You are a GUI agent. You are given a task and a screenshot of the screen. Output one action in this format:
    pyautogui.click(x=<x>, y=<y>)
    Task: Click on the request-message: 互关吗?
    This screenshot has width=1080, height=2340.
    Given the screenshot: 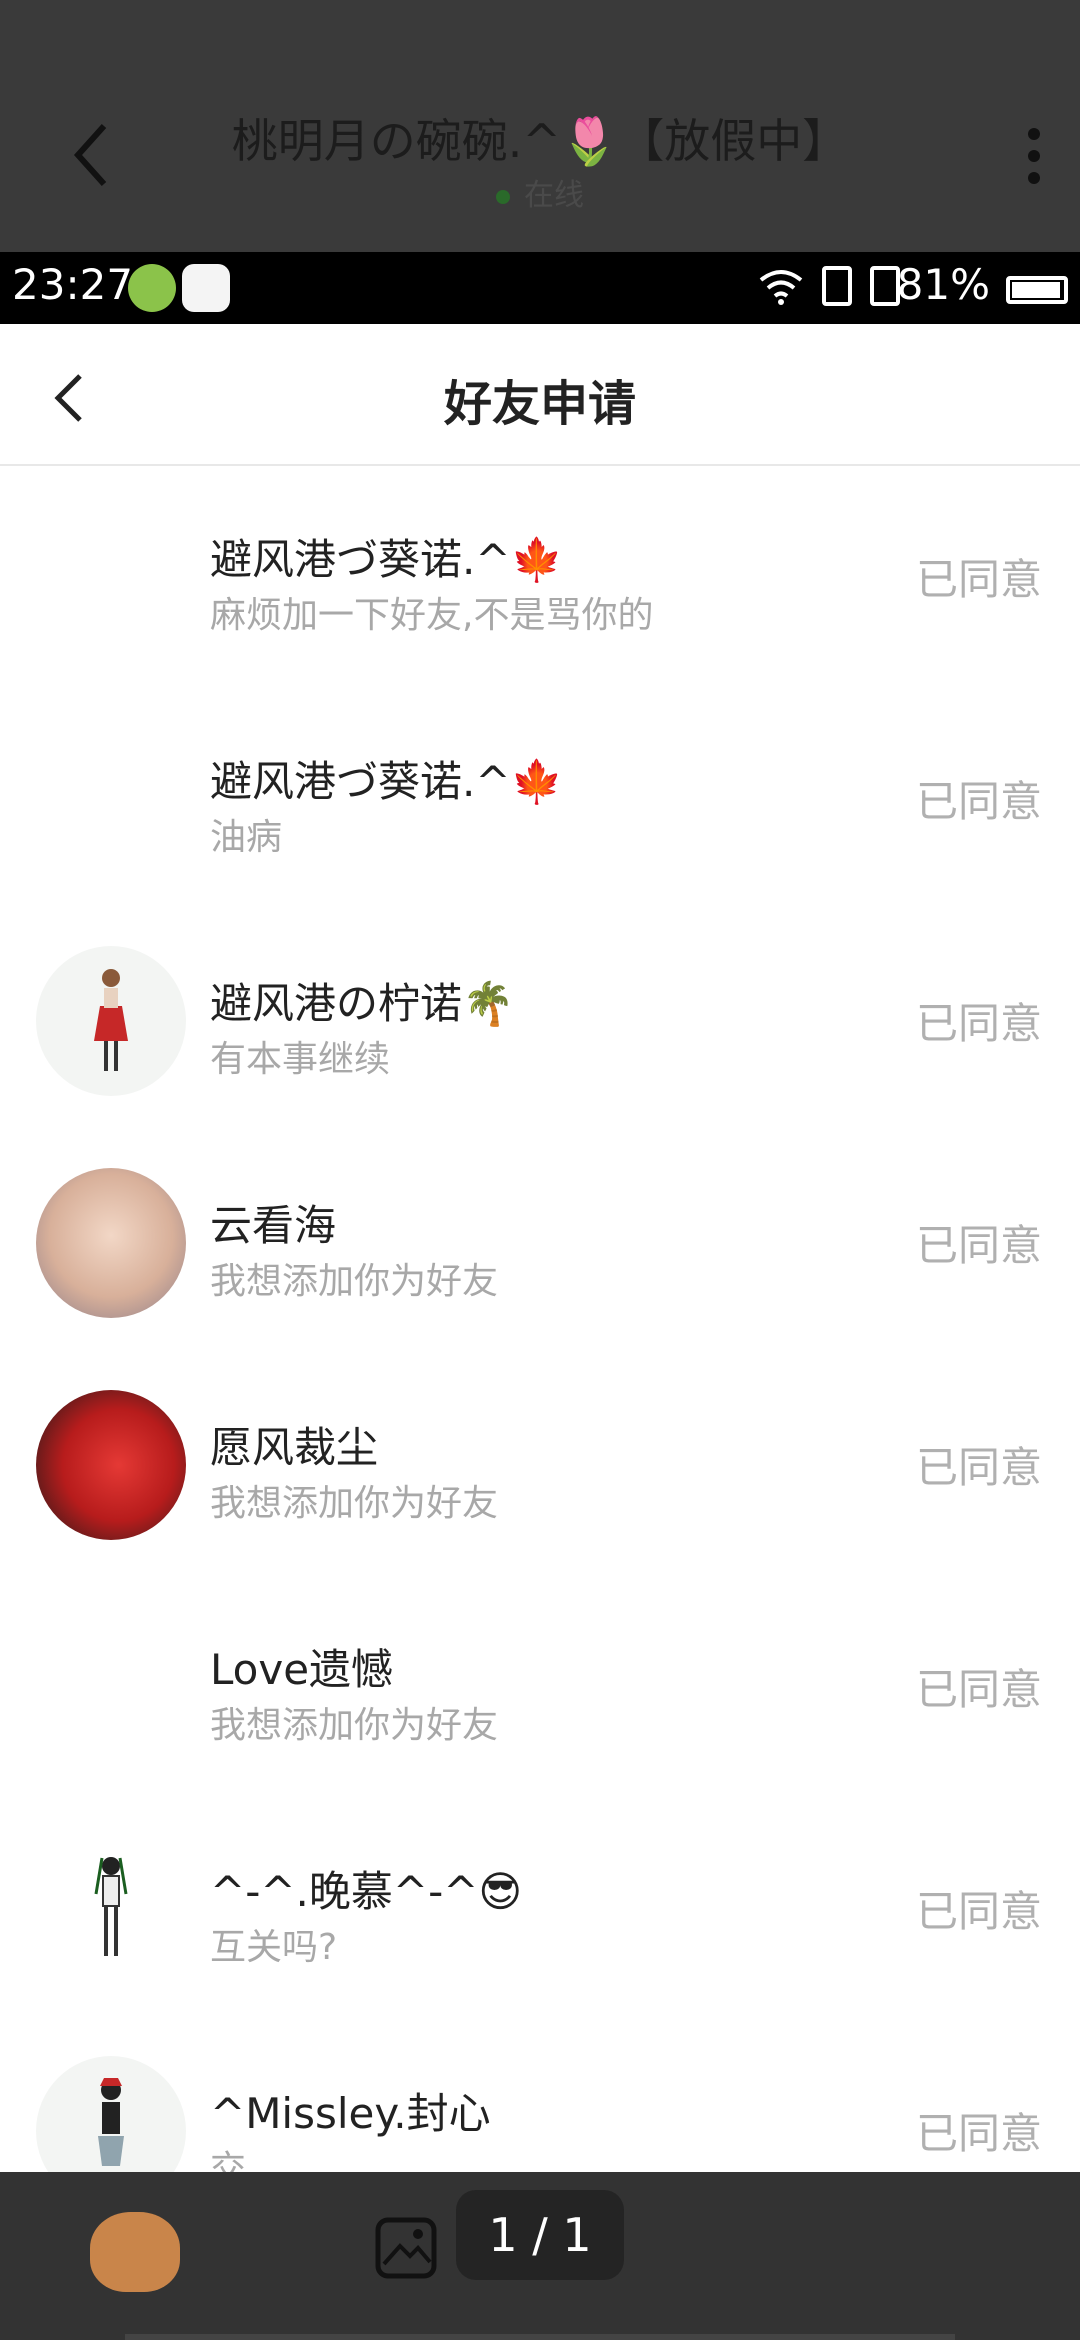 What is the action you would take?
    pyautogui.click(x=274, y=1947)
    